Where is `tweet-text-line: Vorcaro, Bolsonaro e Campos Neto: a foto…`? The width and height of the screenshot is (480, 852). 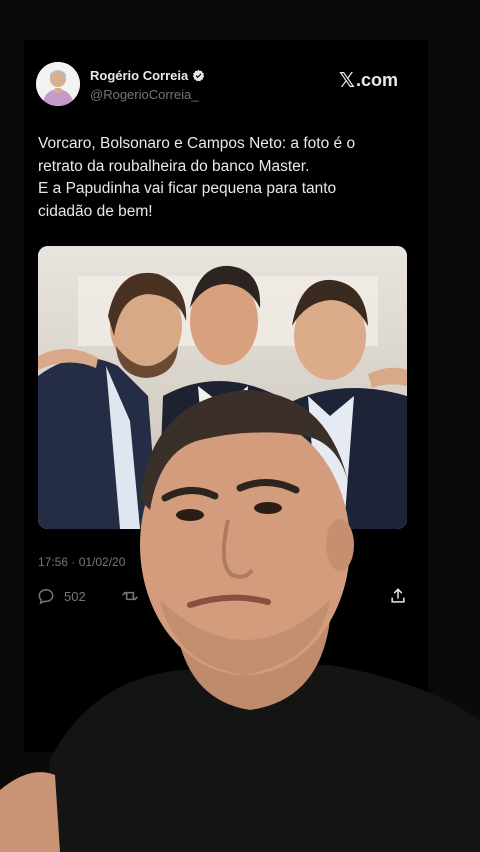 tweet-text-line: Vorcaro, Bolsonaro e Campos Neto: a foto… is located at coordinates (197, 143).